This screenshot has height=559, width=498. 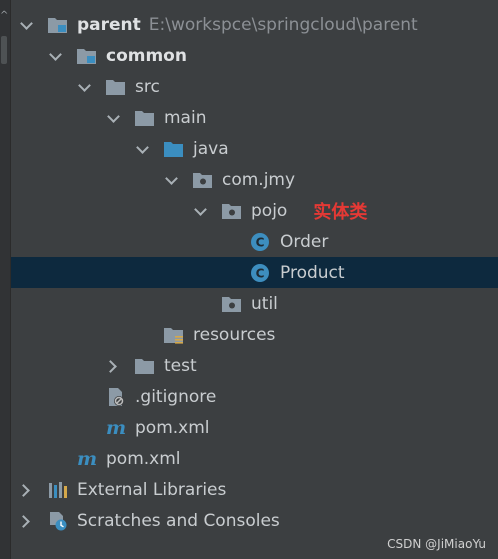 I want to click on tree-label-common: common, so click(x=146, y=55).